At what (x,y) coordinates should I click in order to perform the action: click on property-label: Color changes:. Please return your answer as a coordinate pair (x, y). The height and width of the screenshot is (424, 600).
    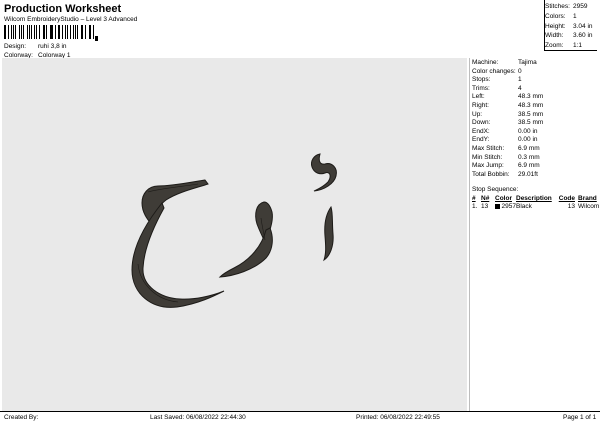
    Looking at the image, I should click on (494, 71).